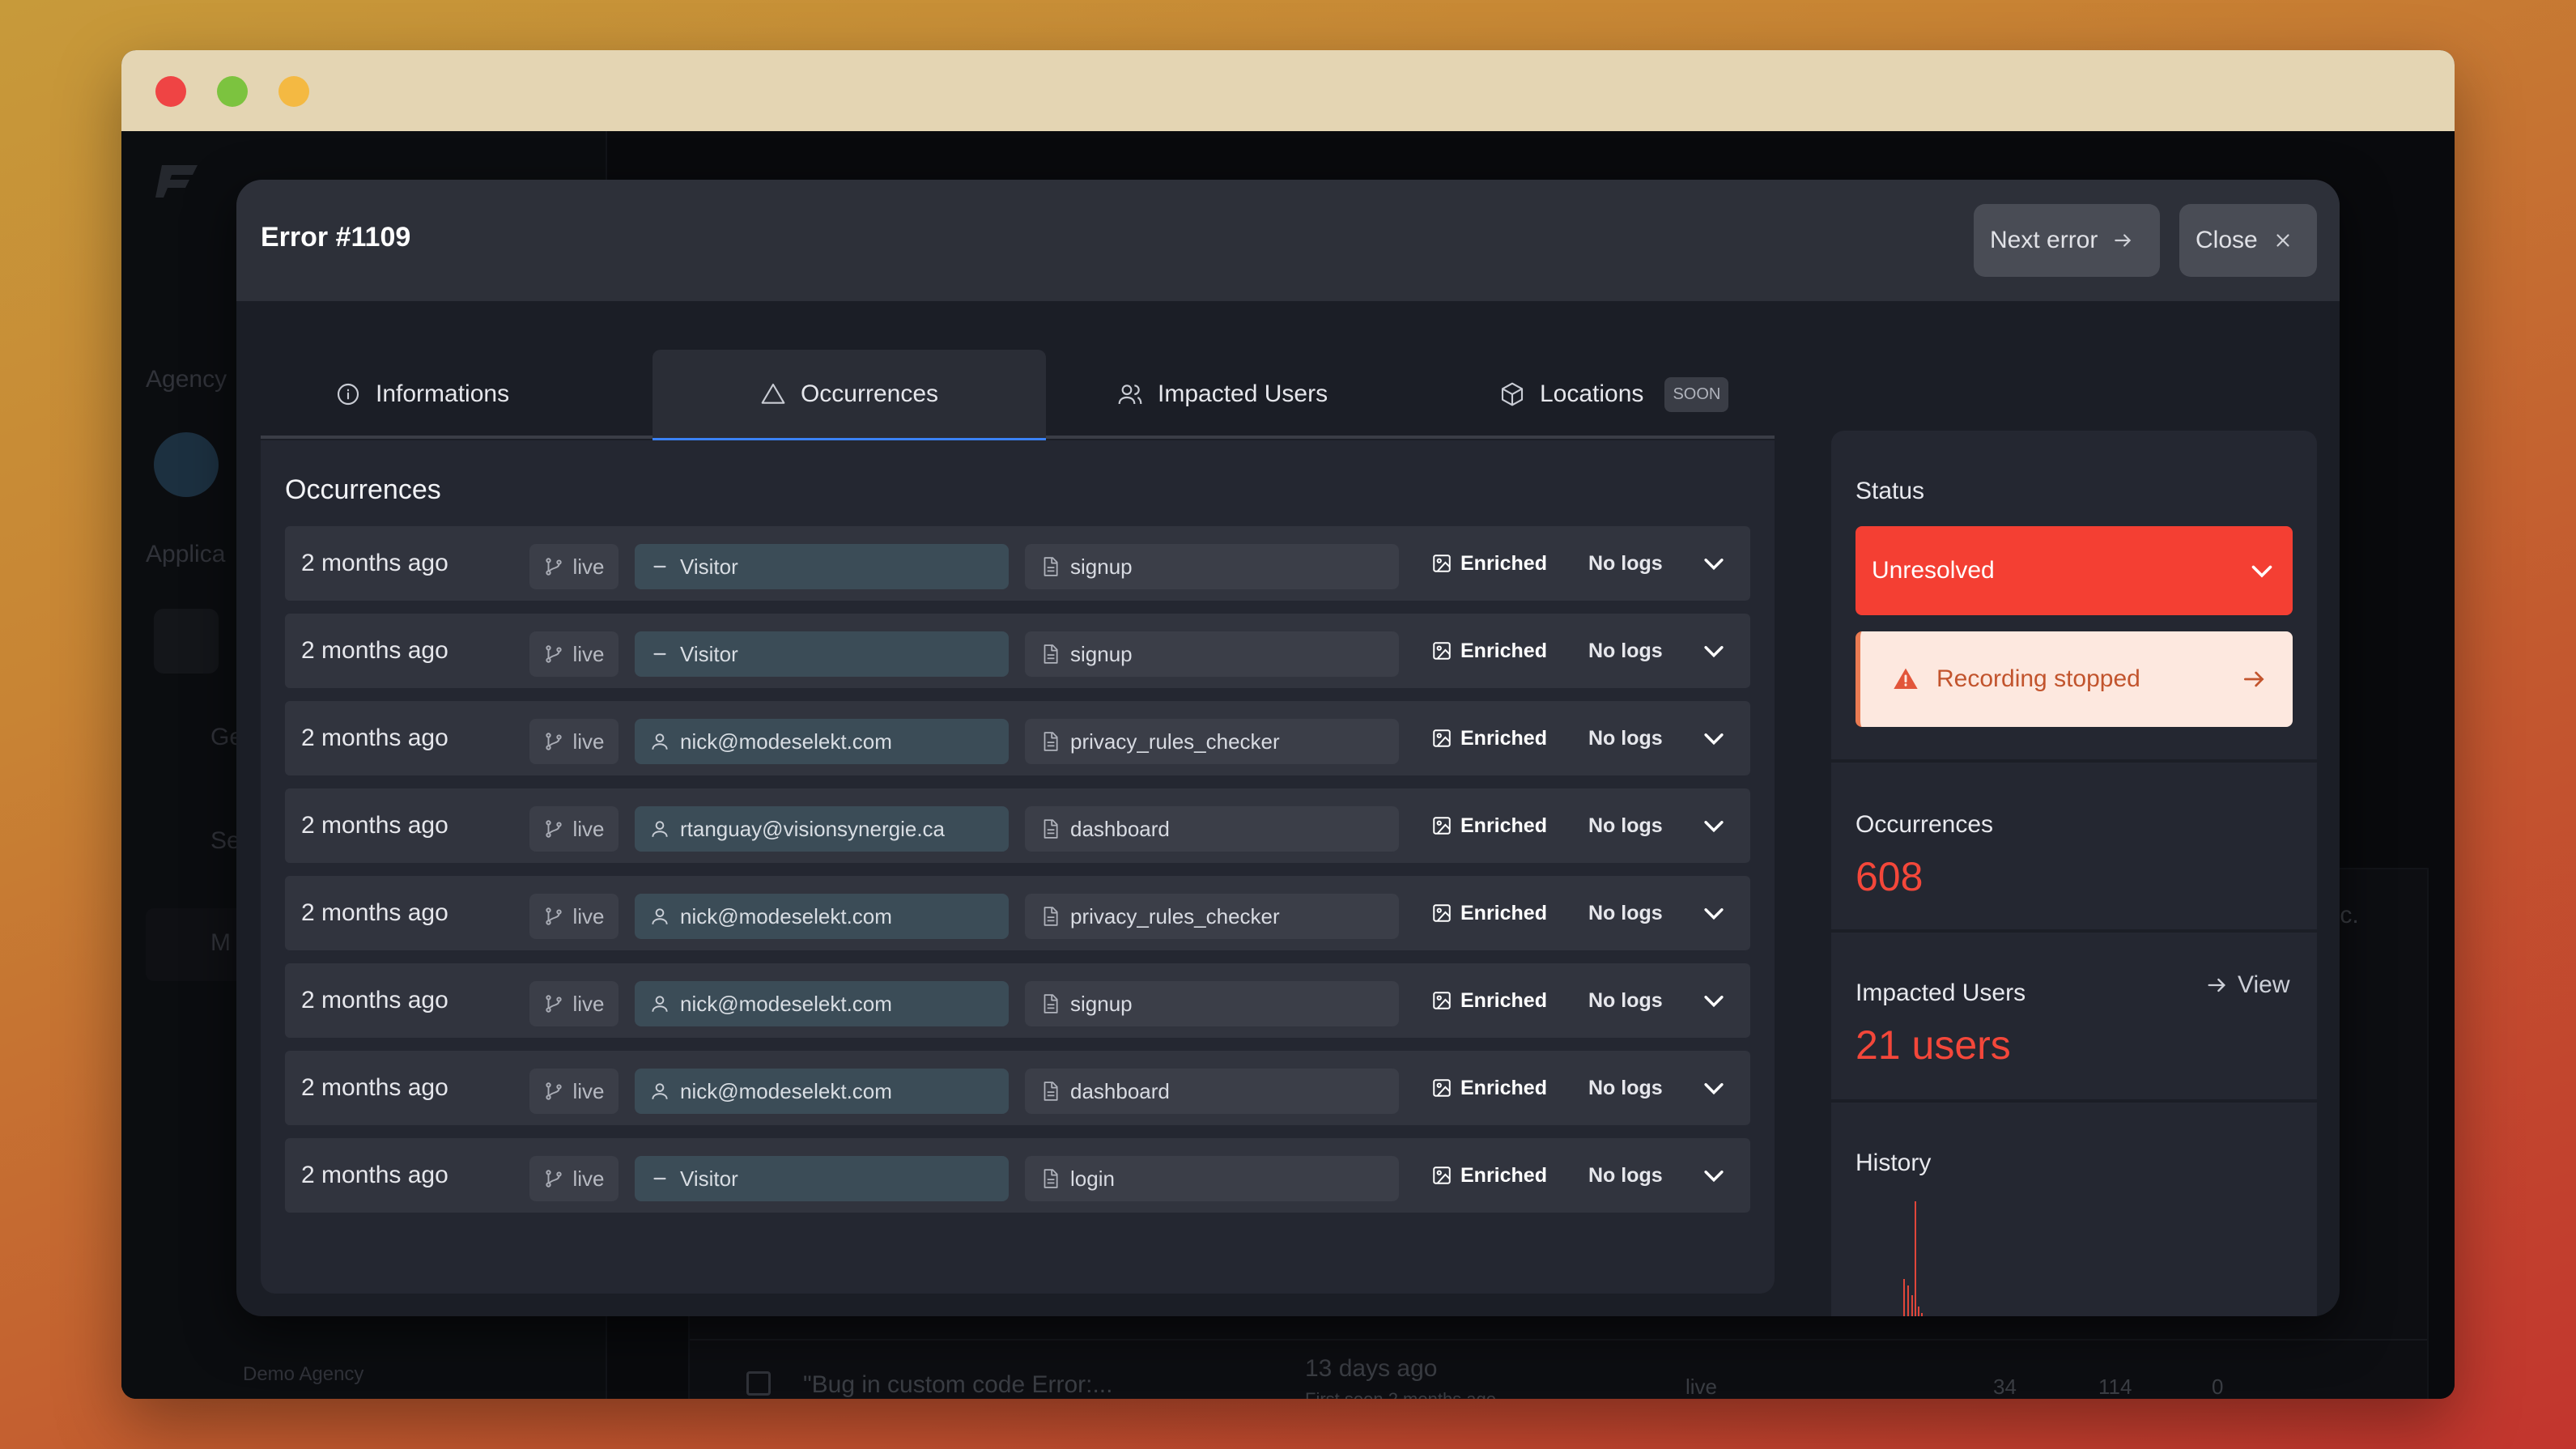 The image size is (2576, 1449). I want to click on warning-icon, so click(1906, 678).